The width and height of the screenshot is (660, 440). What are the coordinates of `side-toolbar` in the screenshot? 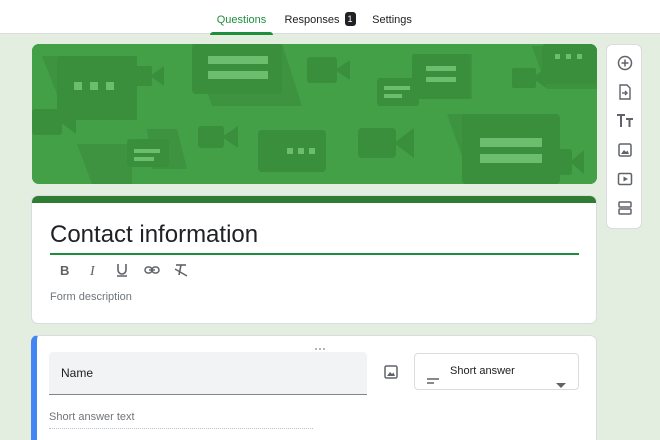 It's located at (624, 136).